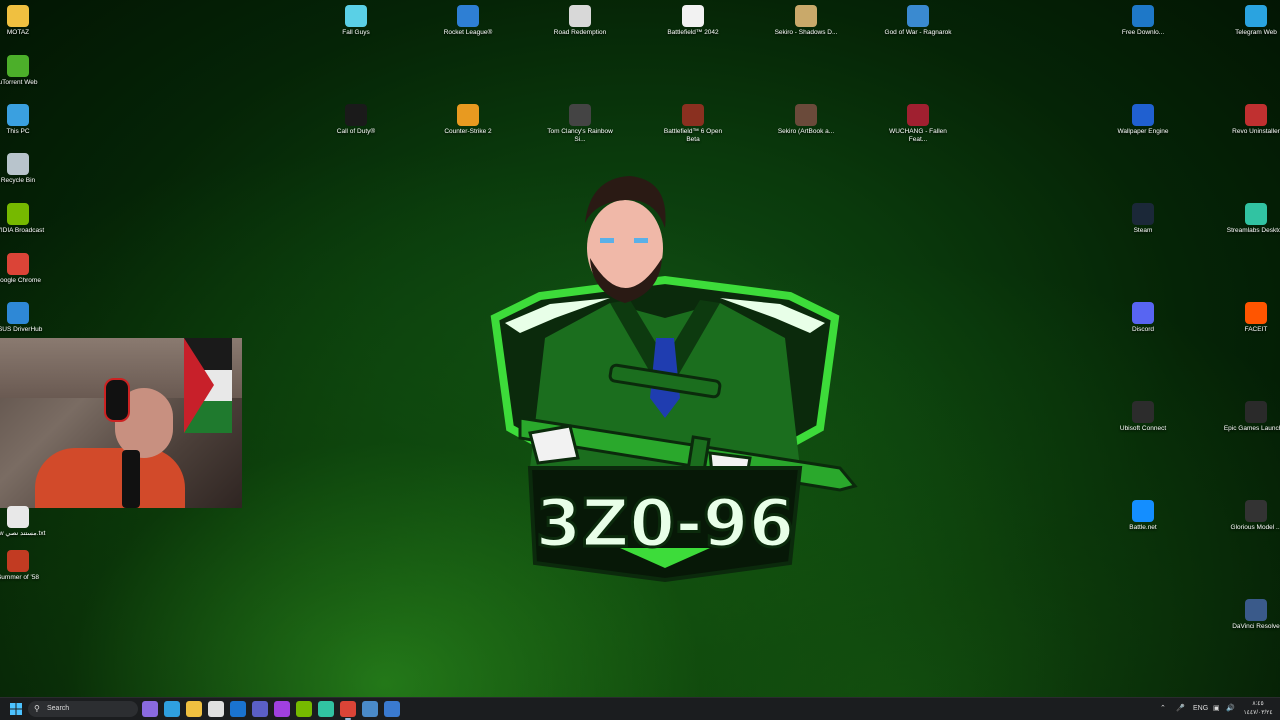 This screenshot has width=1280, height=720. Describe the element at coordinates (693, 115) in the screenshot. I see `battlefield-icon` at that location.